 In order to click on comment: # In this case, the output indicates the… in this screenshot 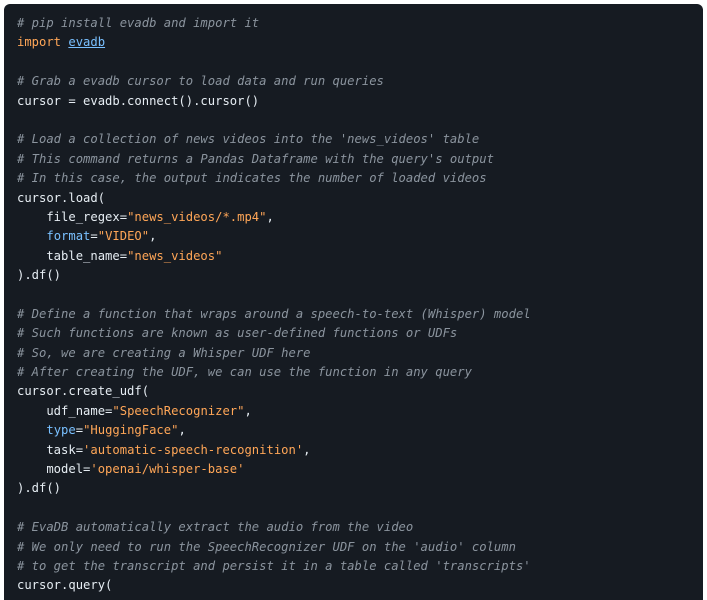, I will do `click(252, 178)`.